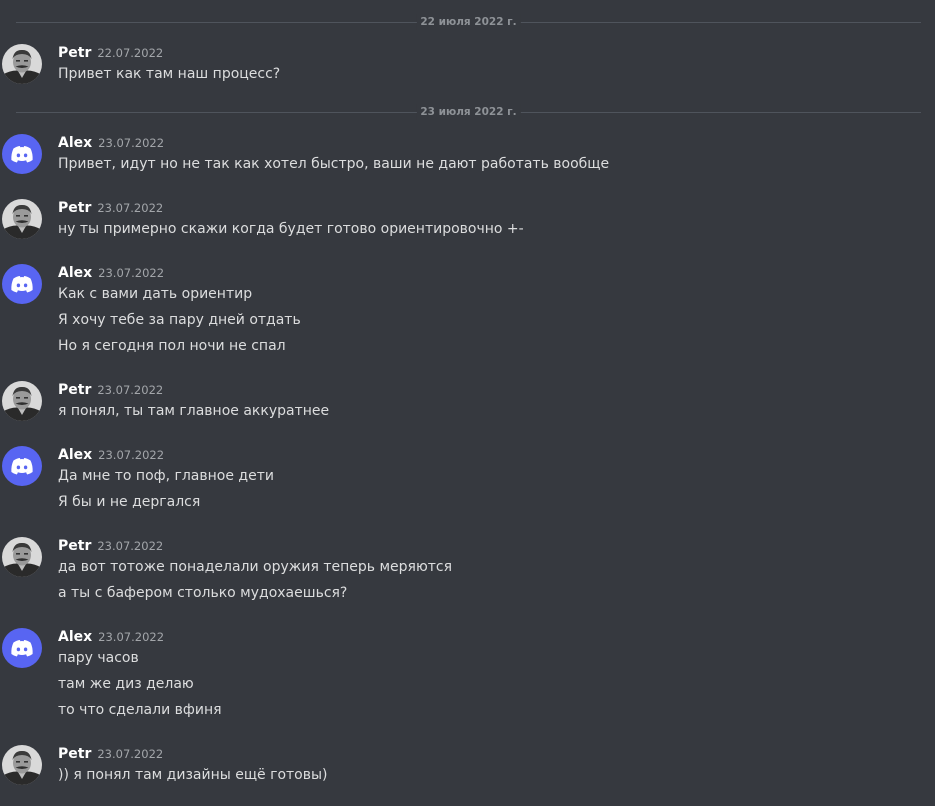 This screenshot has height=806, width=935. Describe the element at coordinates (130, 53) in the screenshot. I see `message-timestamp: 22.07.2022` at that location.